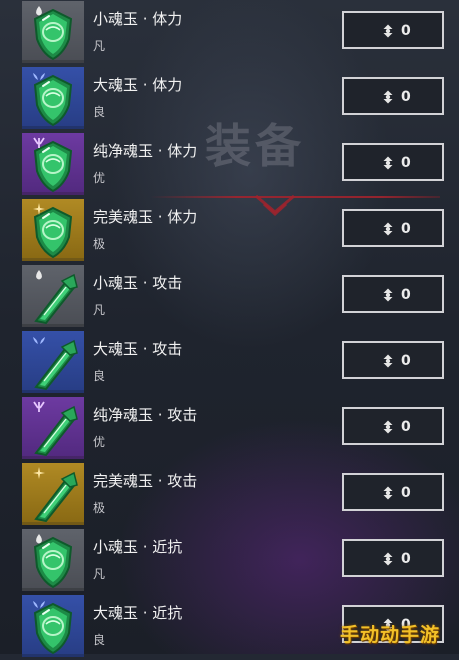  Describe the element at coordinates (390, 635) in the screenshot. I see `watermark: 手动动手游` at that location.